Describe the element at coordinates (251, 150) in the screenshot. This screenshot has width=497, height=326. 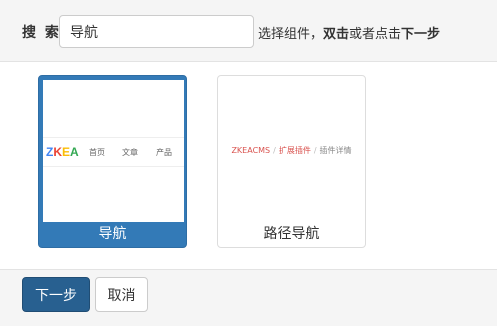
I see `breadcrumb-item: ZKEACMS` at that location.